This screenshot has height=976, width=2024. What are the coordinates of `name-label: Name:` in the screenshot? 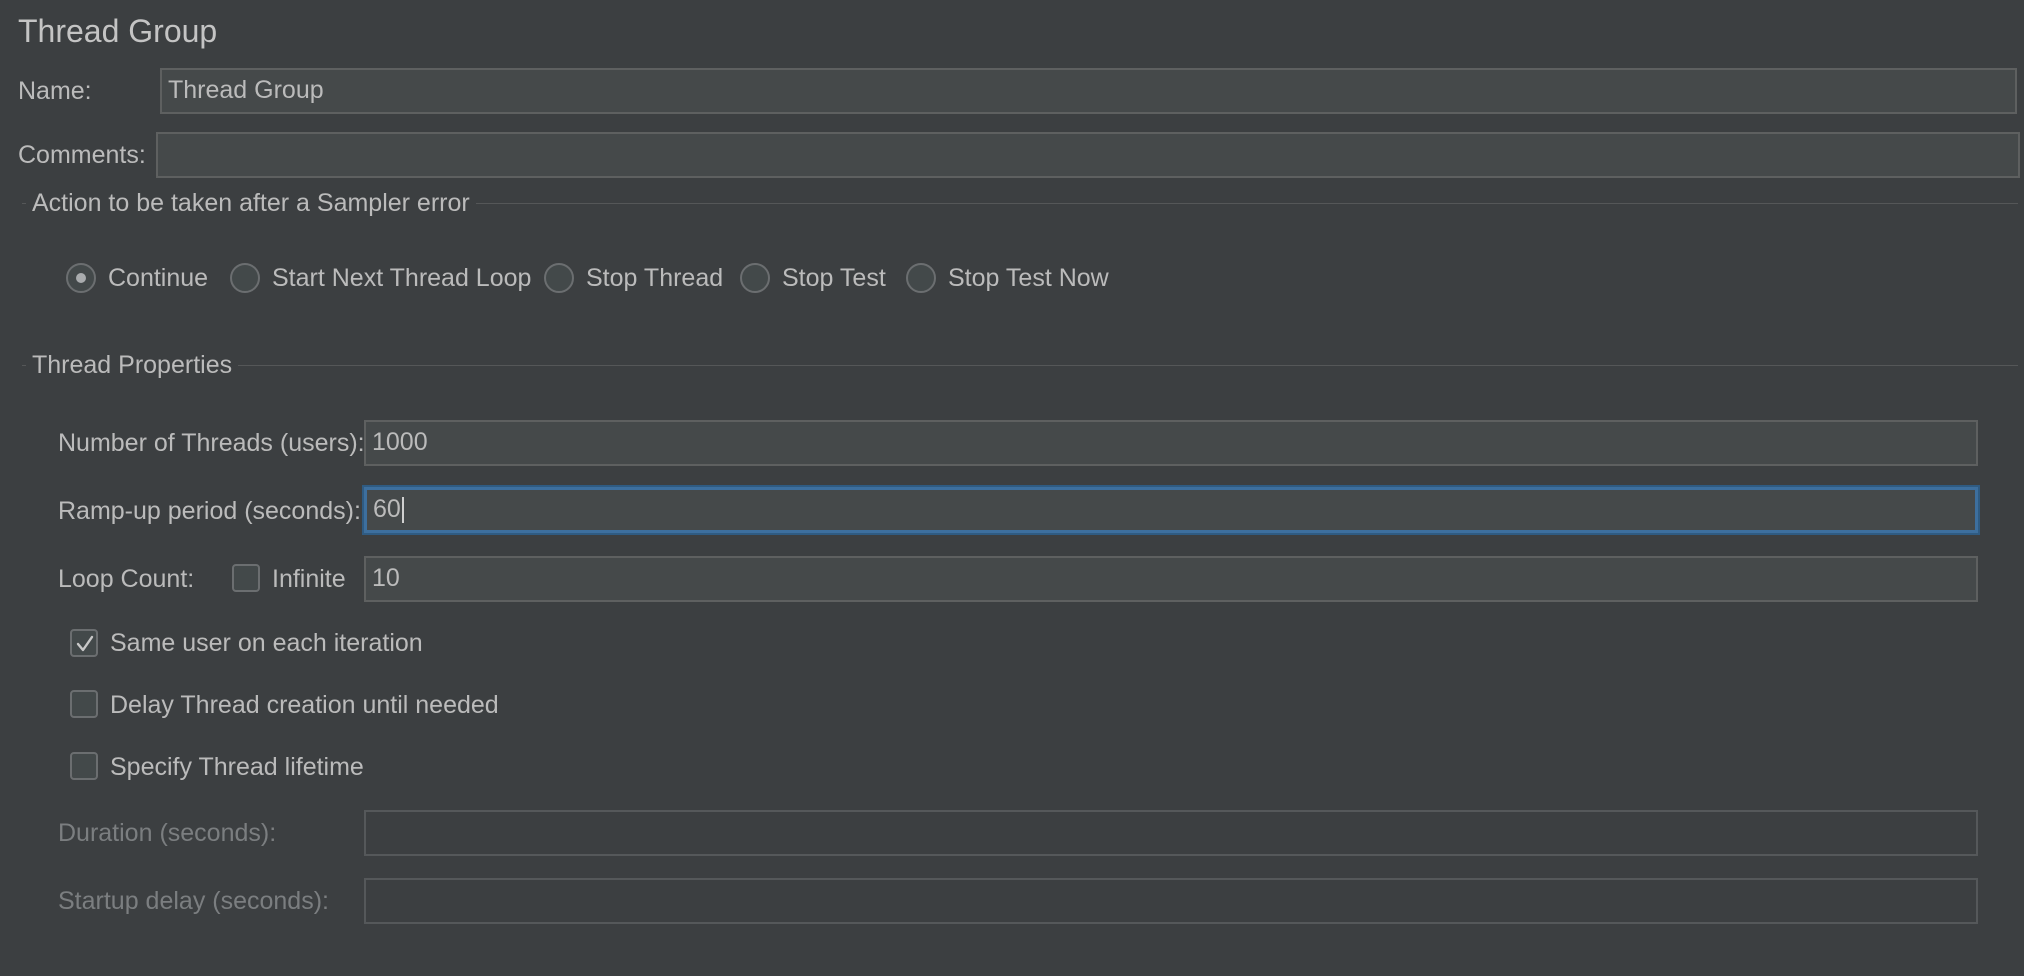 It's located at (55, 91).